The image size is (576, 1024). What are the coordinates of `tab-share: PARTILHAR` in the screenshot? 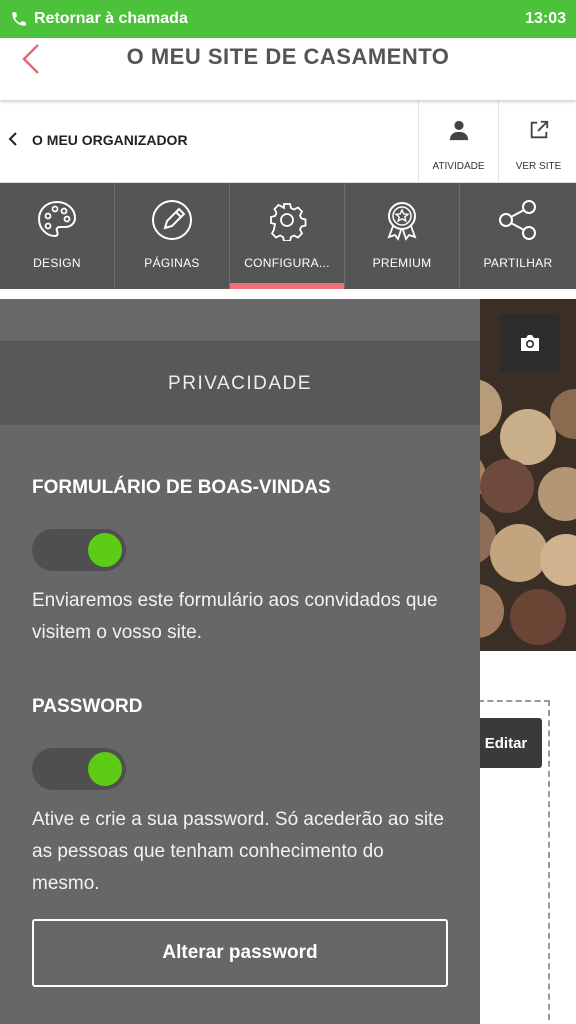 It's located at (518, 236).